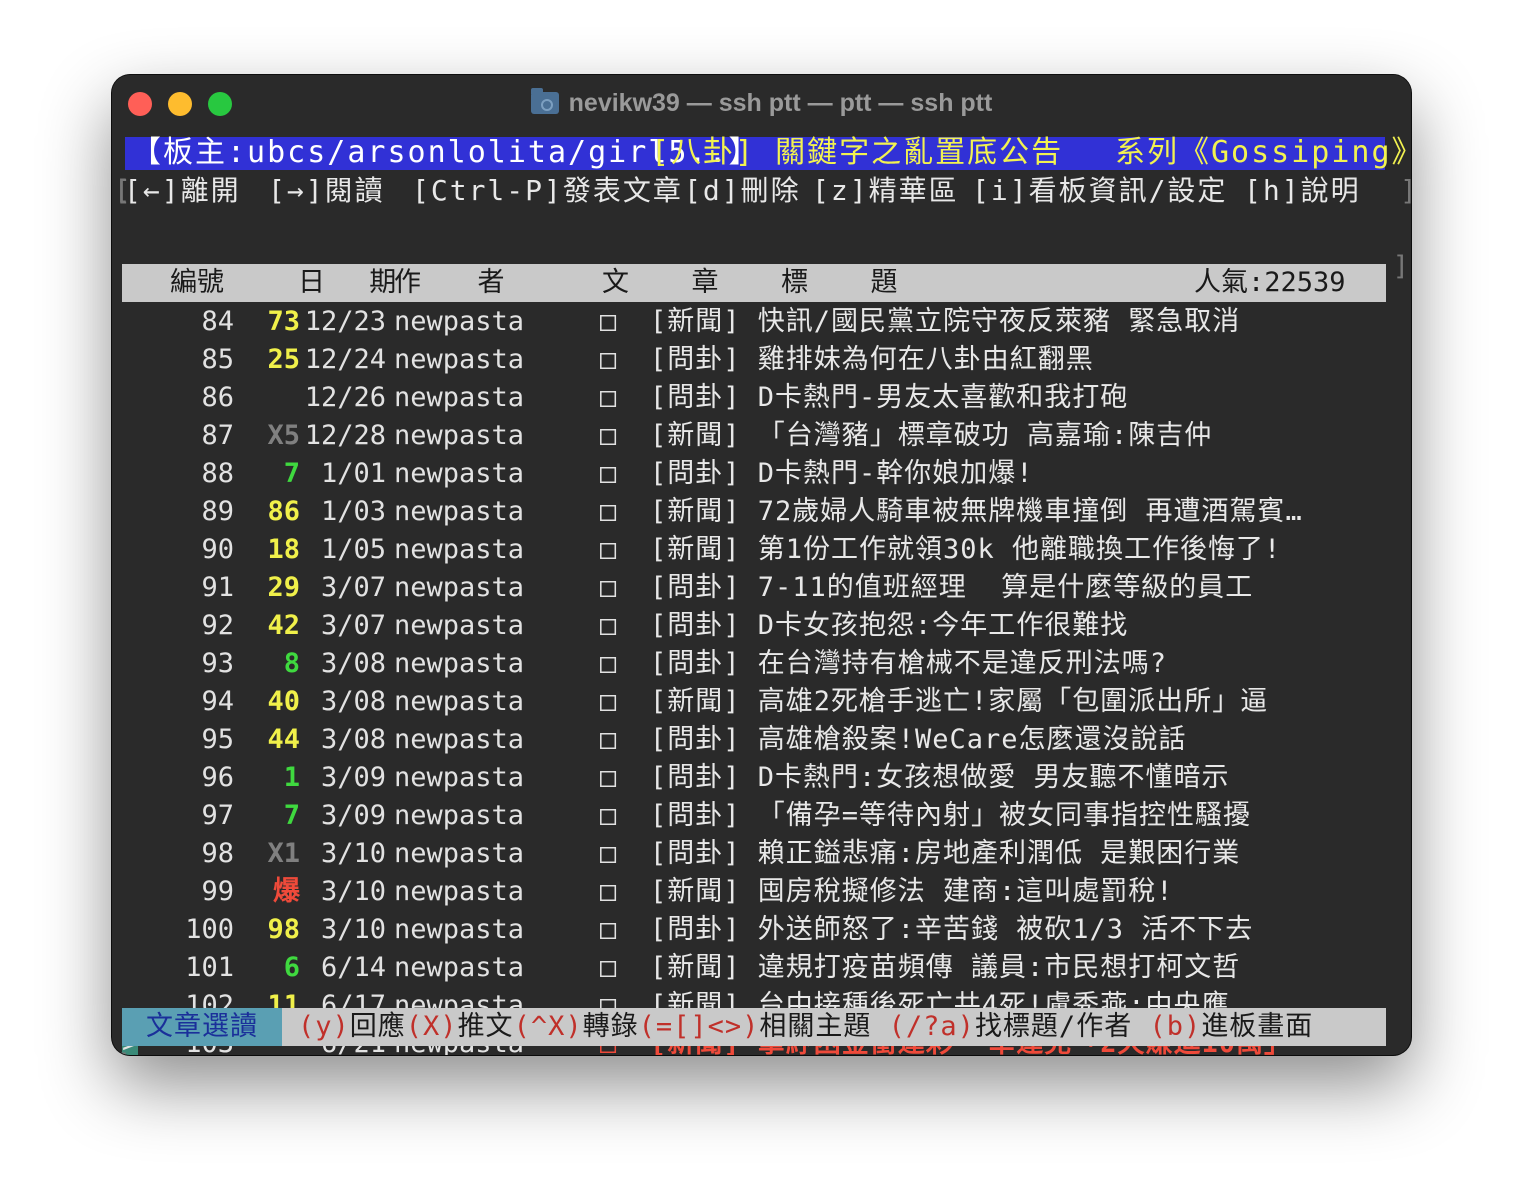 The height and width of the screenshot is (1204, 1524). Describe the element at coordinates (857, 153) in the screenshot. I see `board-announcement: [八卦] 關鍵字之亂置底公告` at that location.